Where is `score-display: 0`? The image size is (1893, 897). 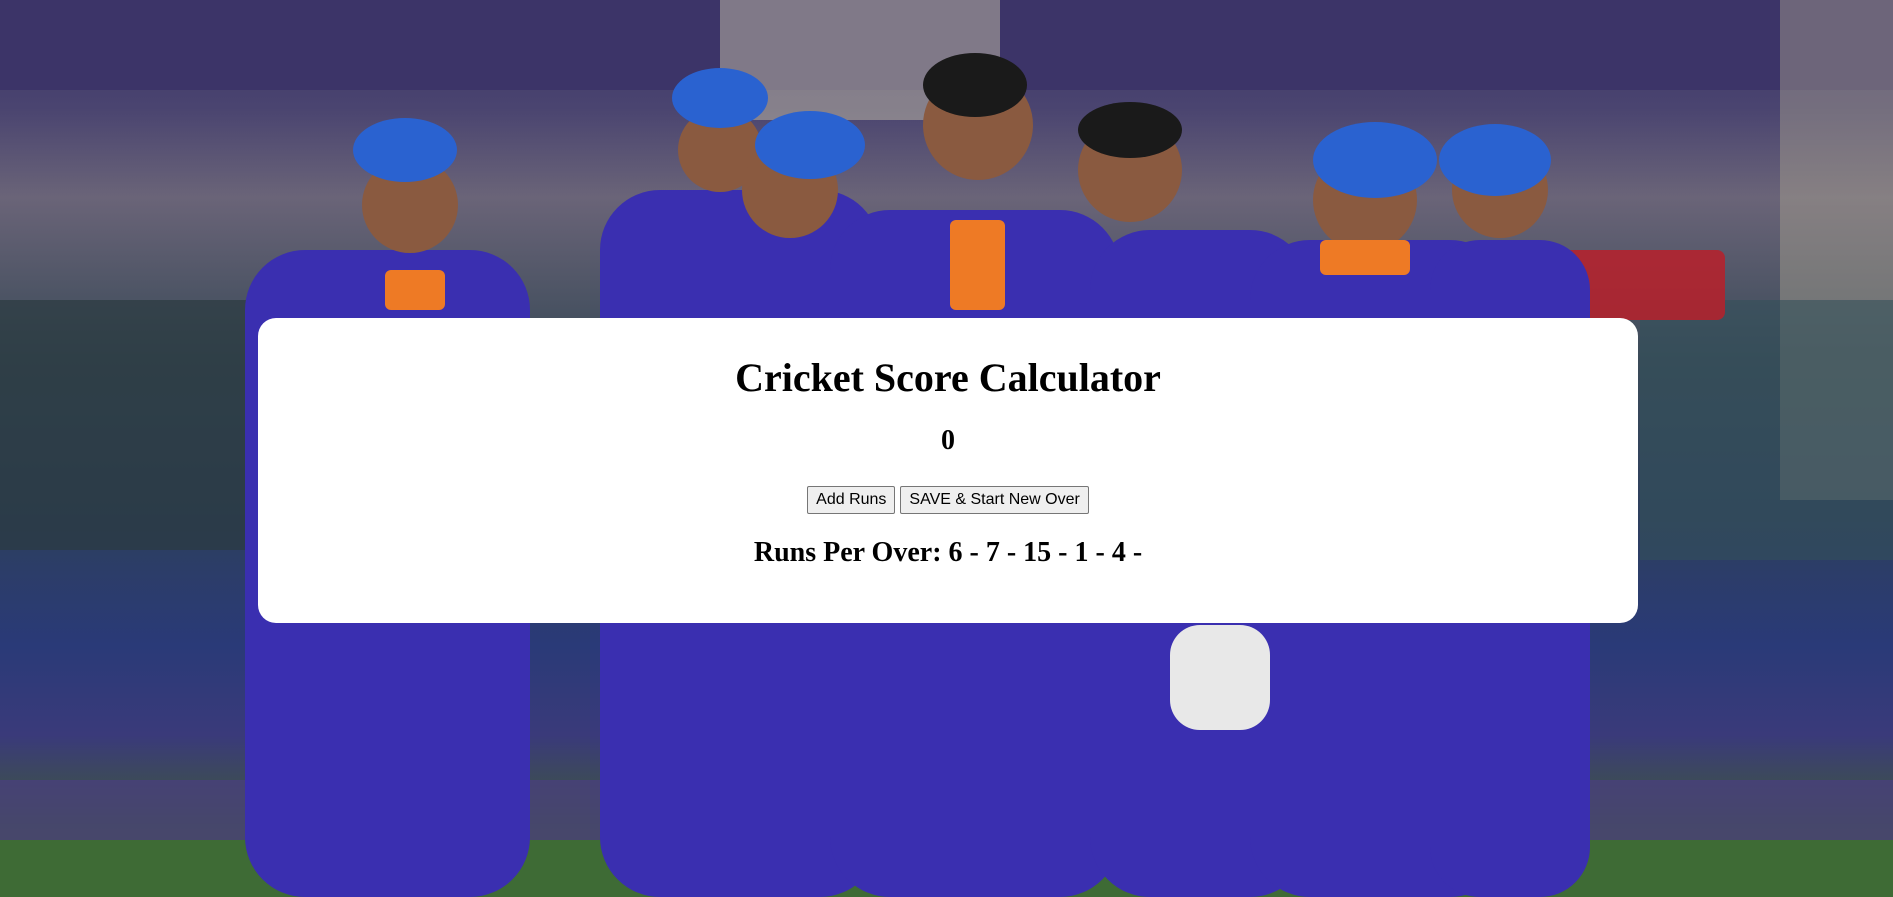 score-display: 0 is located at coordinates (948, 440).